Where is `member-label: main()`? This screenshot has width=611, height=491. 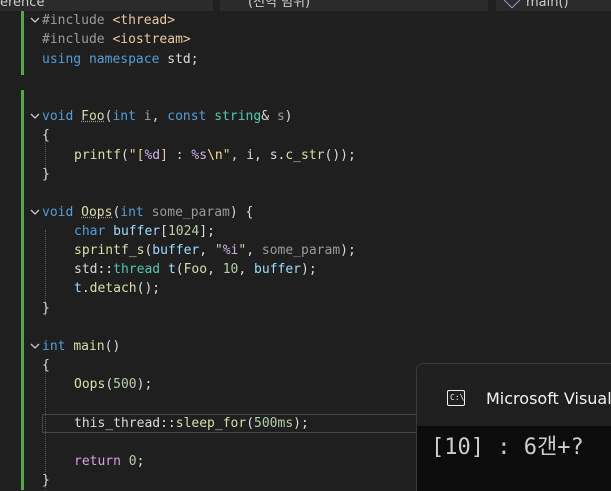 member-label: main() is located at coordinates (547, 5).